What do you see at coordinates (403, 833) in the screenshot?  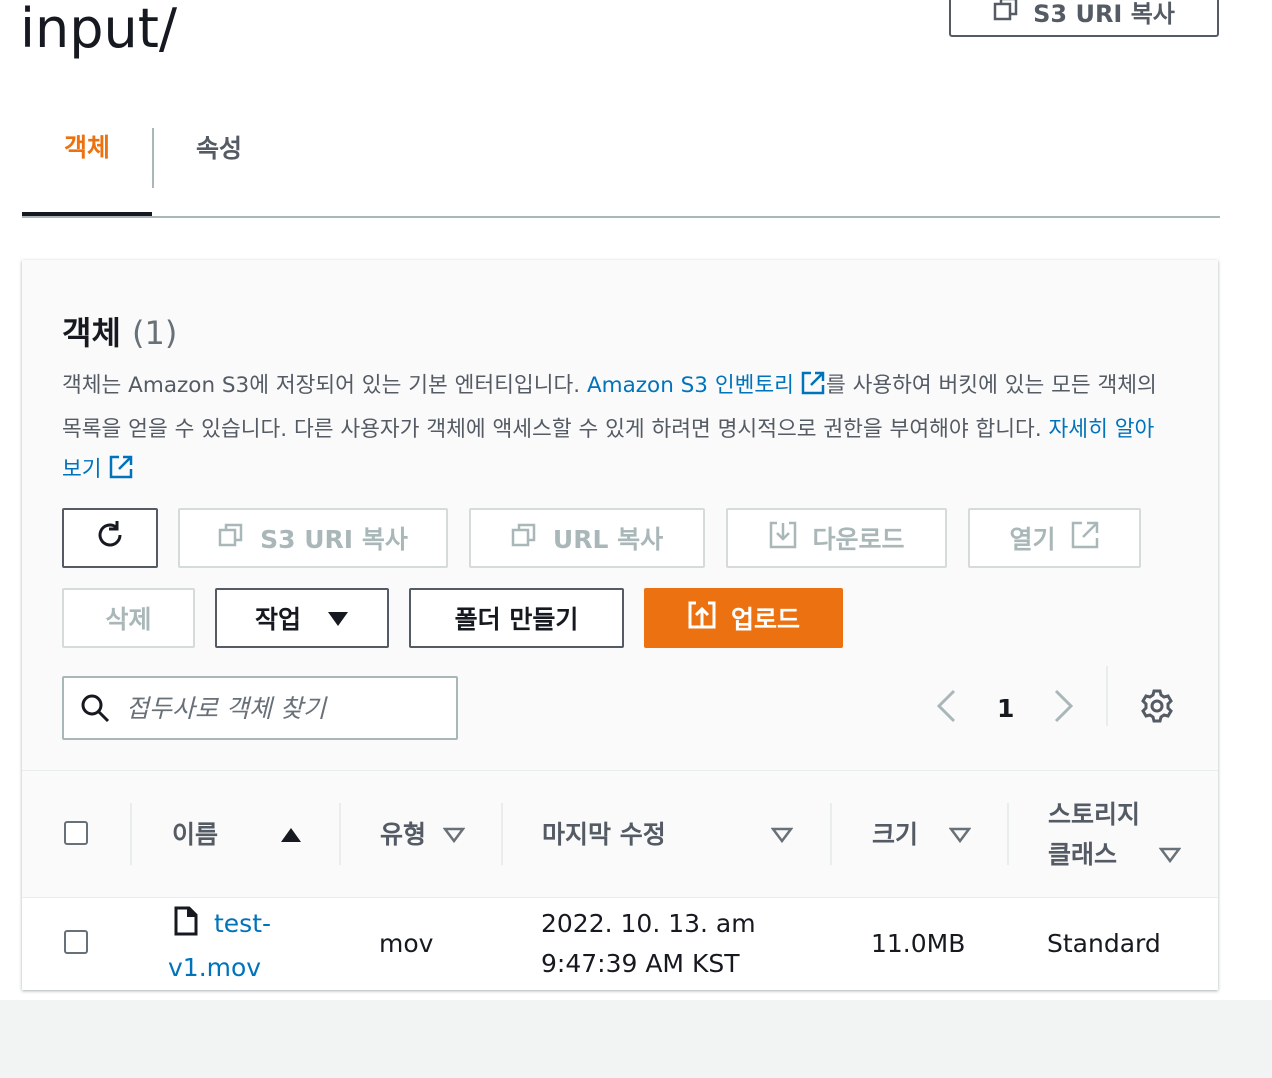 I see `column-header-type: 유형` at bounding box center [403, 833].